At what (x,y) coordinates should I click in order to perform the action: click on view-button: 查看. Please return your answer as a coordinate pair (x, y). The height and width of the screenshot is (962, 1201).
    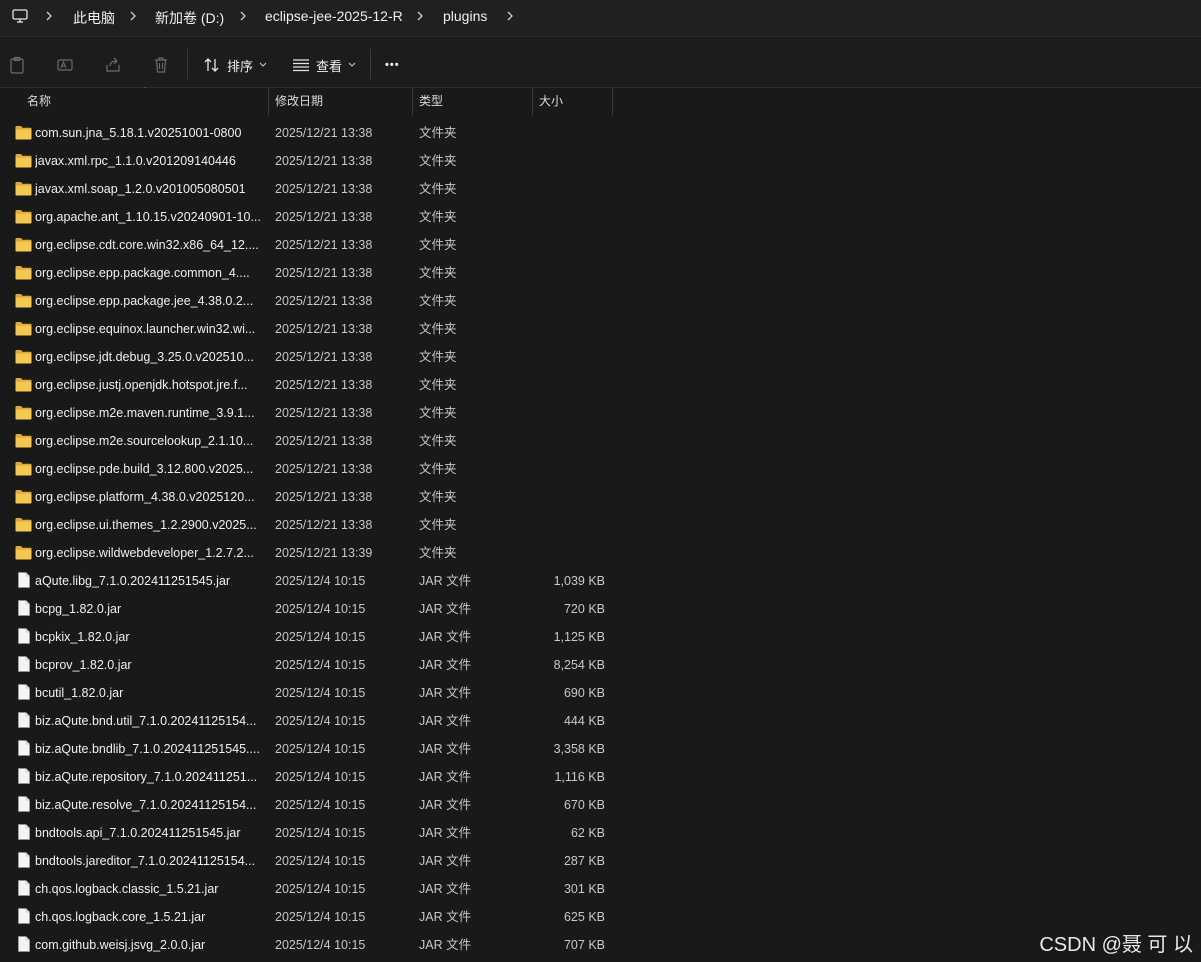
    Looking at the image, I should click on (327, 65).